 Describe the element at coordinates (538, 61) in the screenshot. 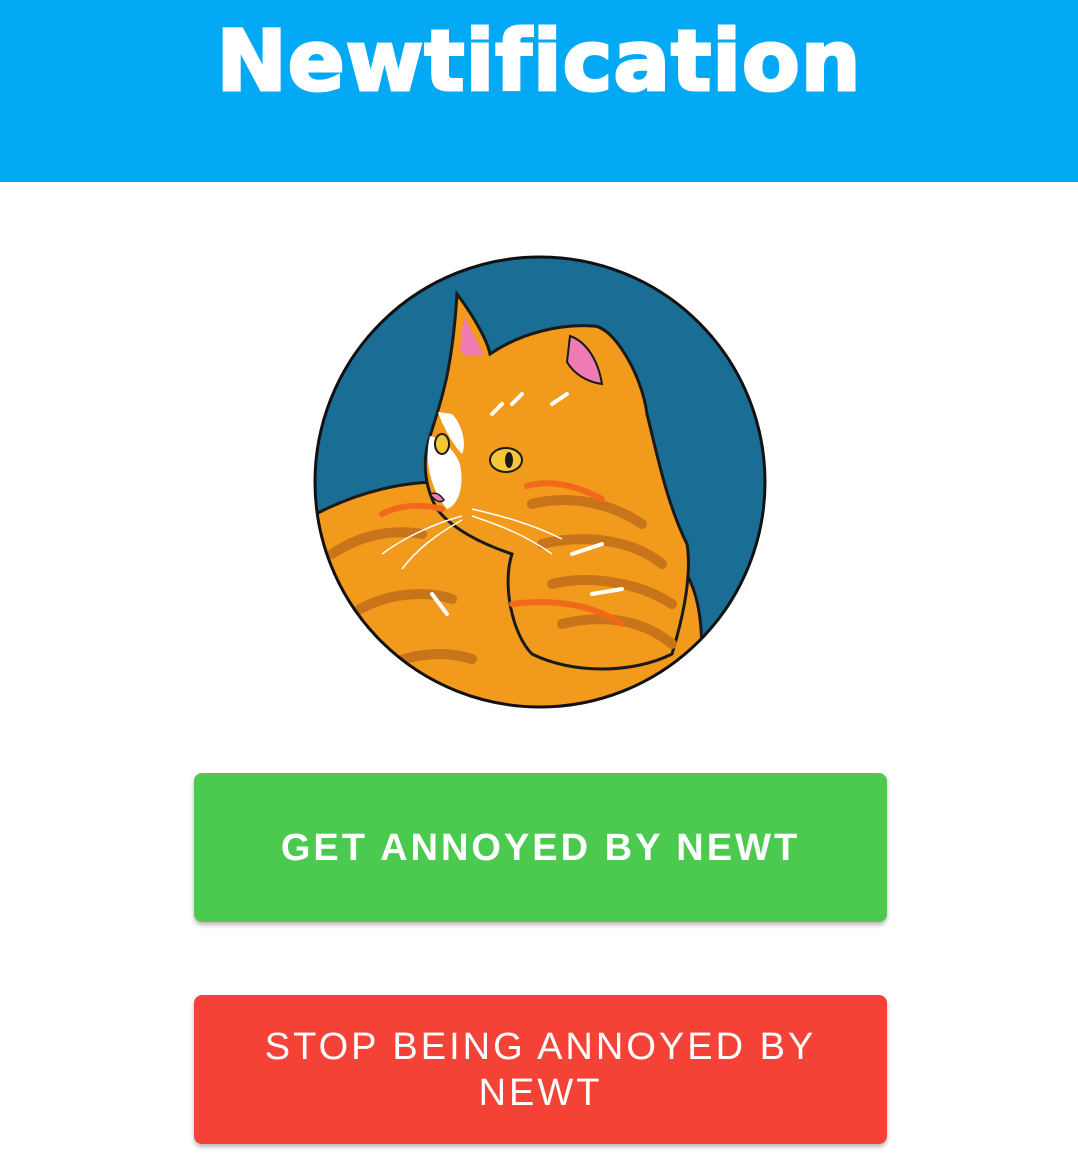

I see `app-title: Newtification` at that location.